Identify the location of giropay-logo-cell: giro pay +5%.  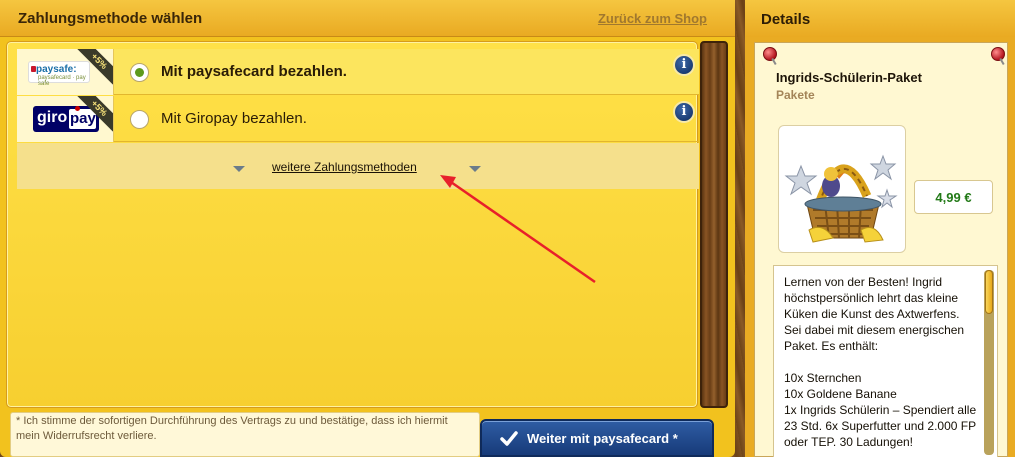
(65, 119).